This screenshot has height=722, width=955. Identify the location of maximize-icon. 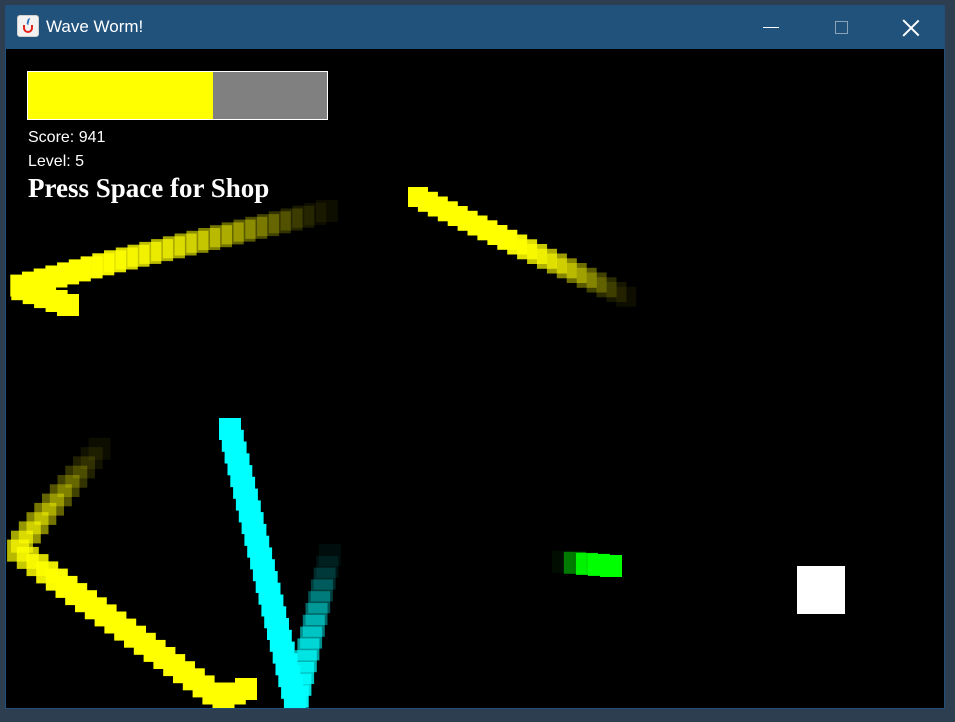
(841, 27).